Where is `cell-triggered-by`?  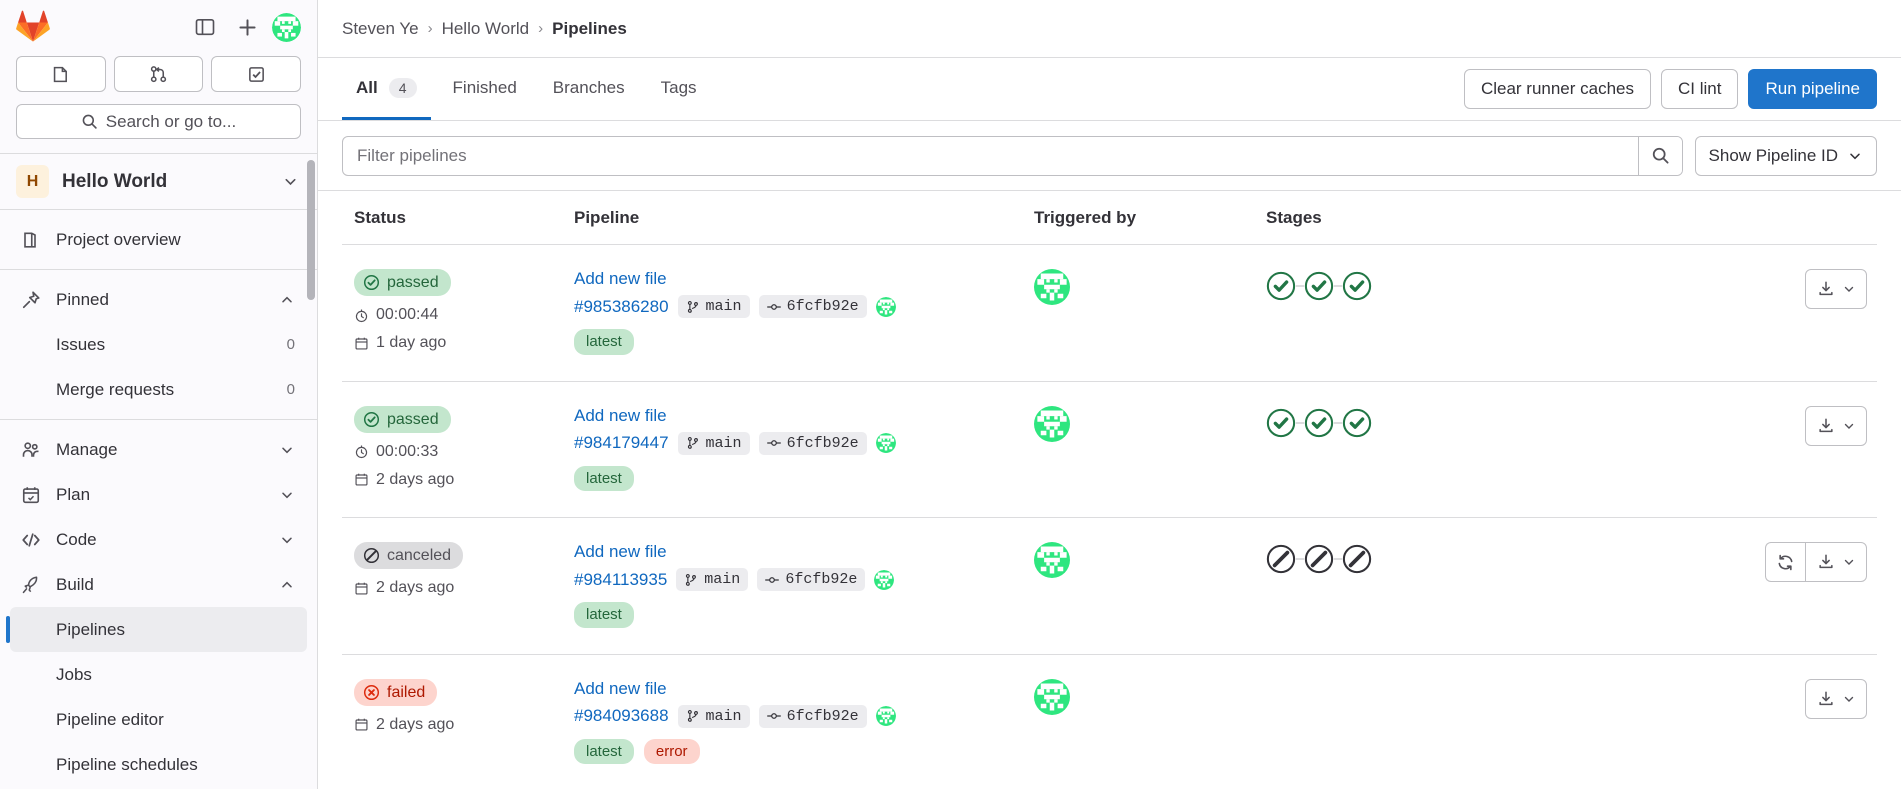 cell-triggered-by is located at coordinates (1150, 560).